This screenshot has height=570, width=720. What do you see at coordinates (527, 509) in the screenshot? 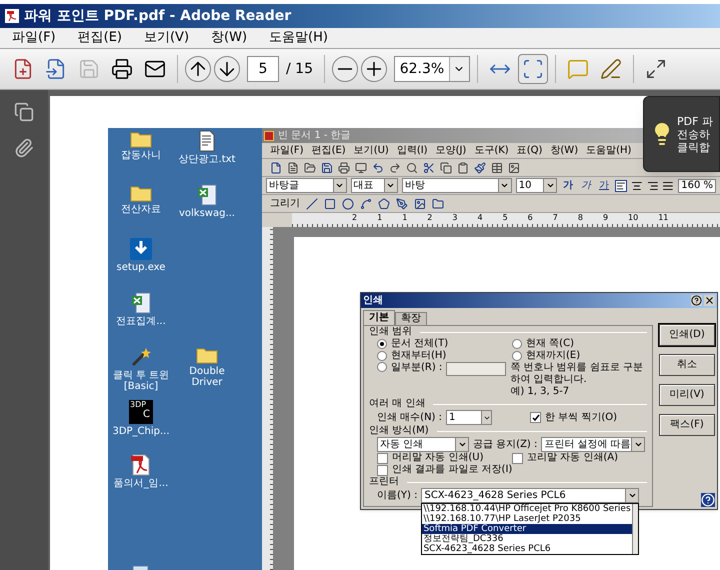
I see `dropdown-option: \\192.168.10.44\HP Officejet Pro K8600 Series` at bounding box center [527, 509].